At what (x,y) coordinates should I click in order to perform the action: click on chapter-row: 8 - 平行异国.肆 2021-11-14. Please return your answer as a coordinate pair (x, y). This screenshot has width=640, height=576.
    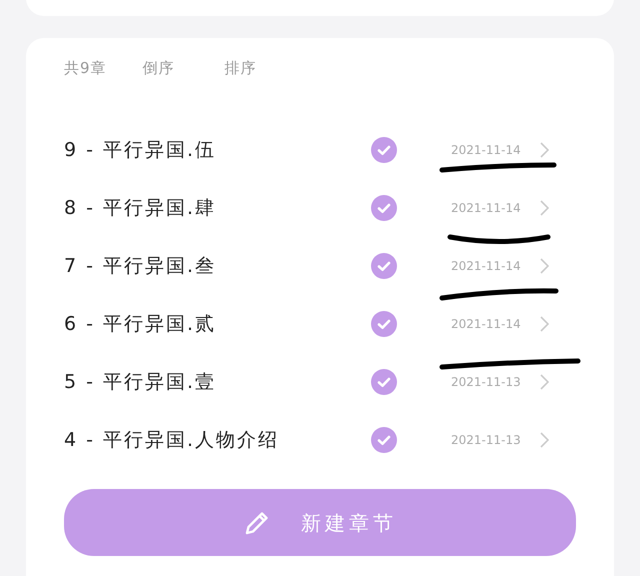
    Looking at the image, I should click on (320, 208).